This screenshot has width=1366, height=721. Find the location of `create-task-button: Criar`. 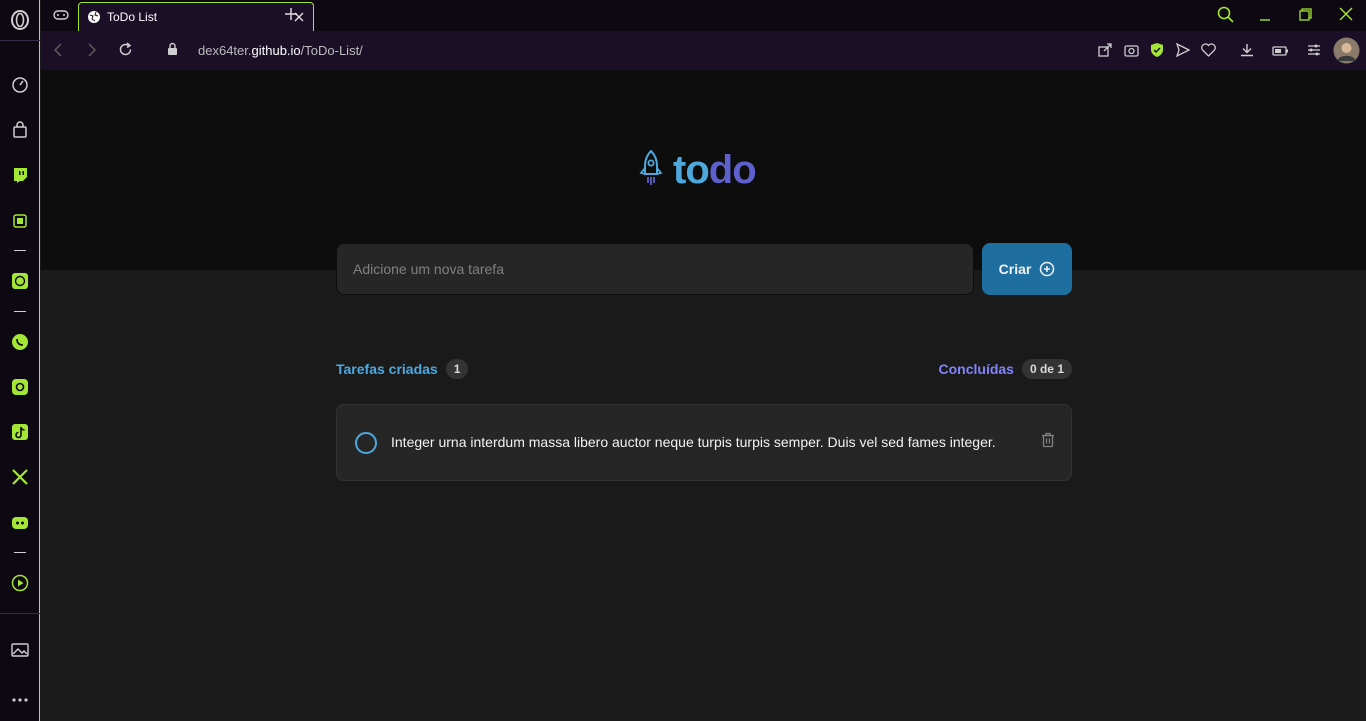

create-task-button: Criar is located at coordinates (1027, 269).